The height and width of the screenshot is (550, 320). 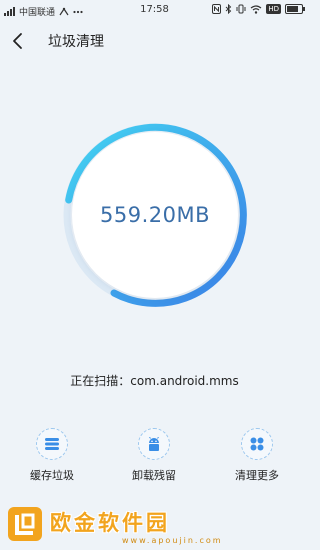 I want to click on nfc-icon, so click(x=217, y=9).